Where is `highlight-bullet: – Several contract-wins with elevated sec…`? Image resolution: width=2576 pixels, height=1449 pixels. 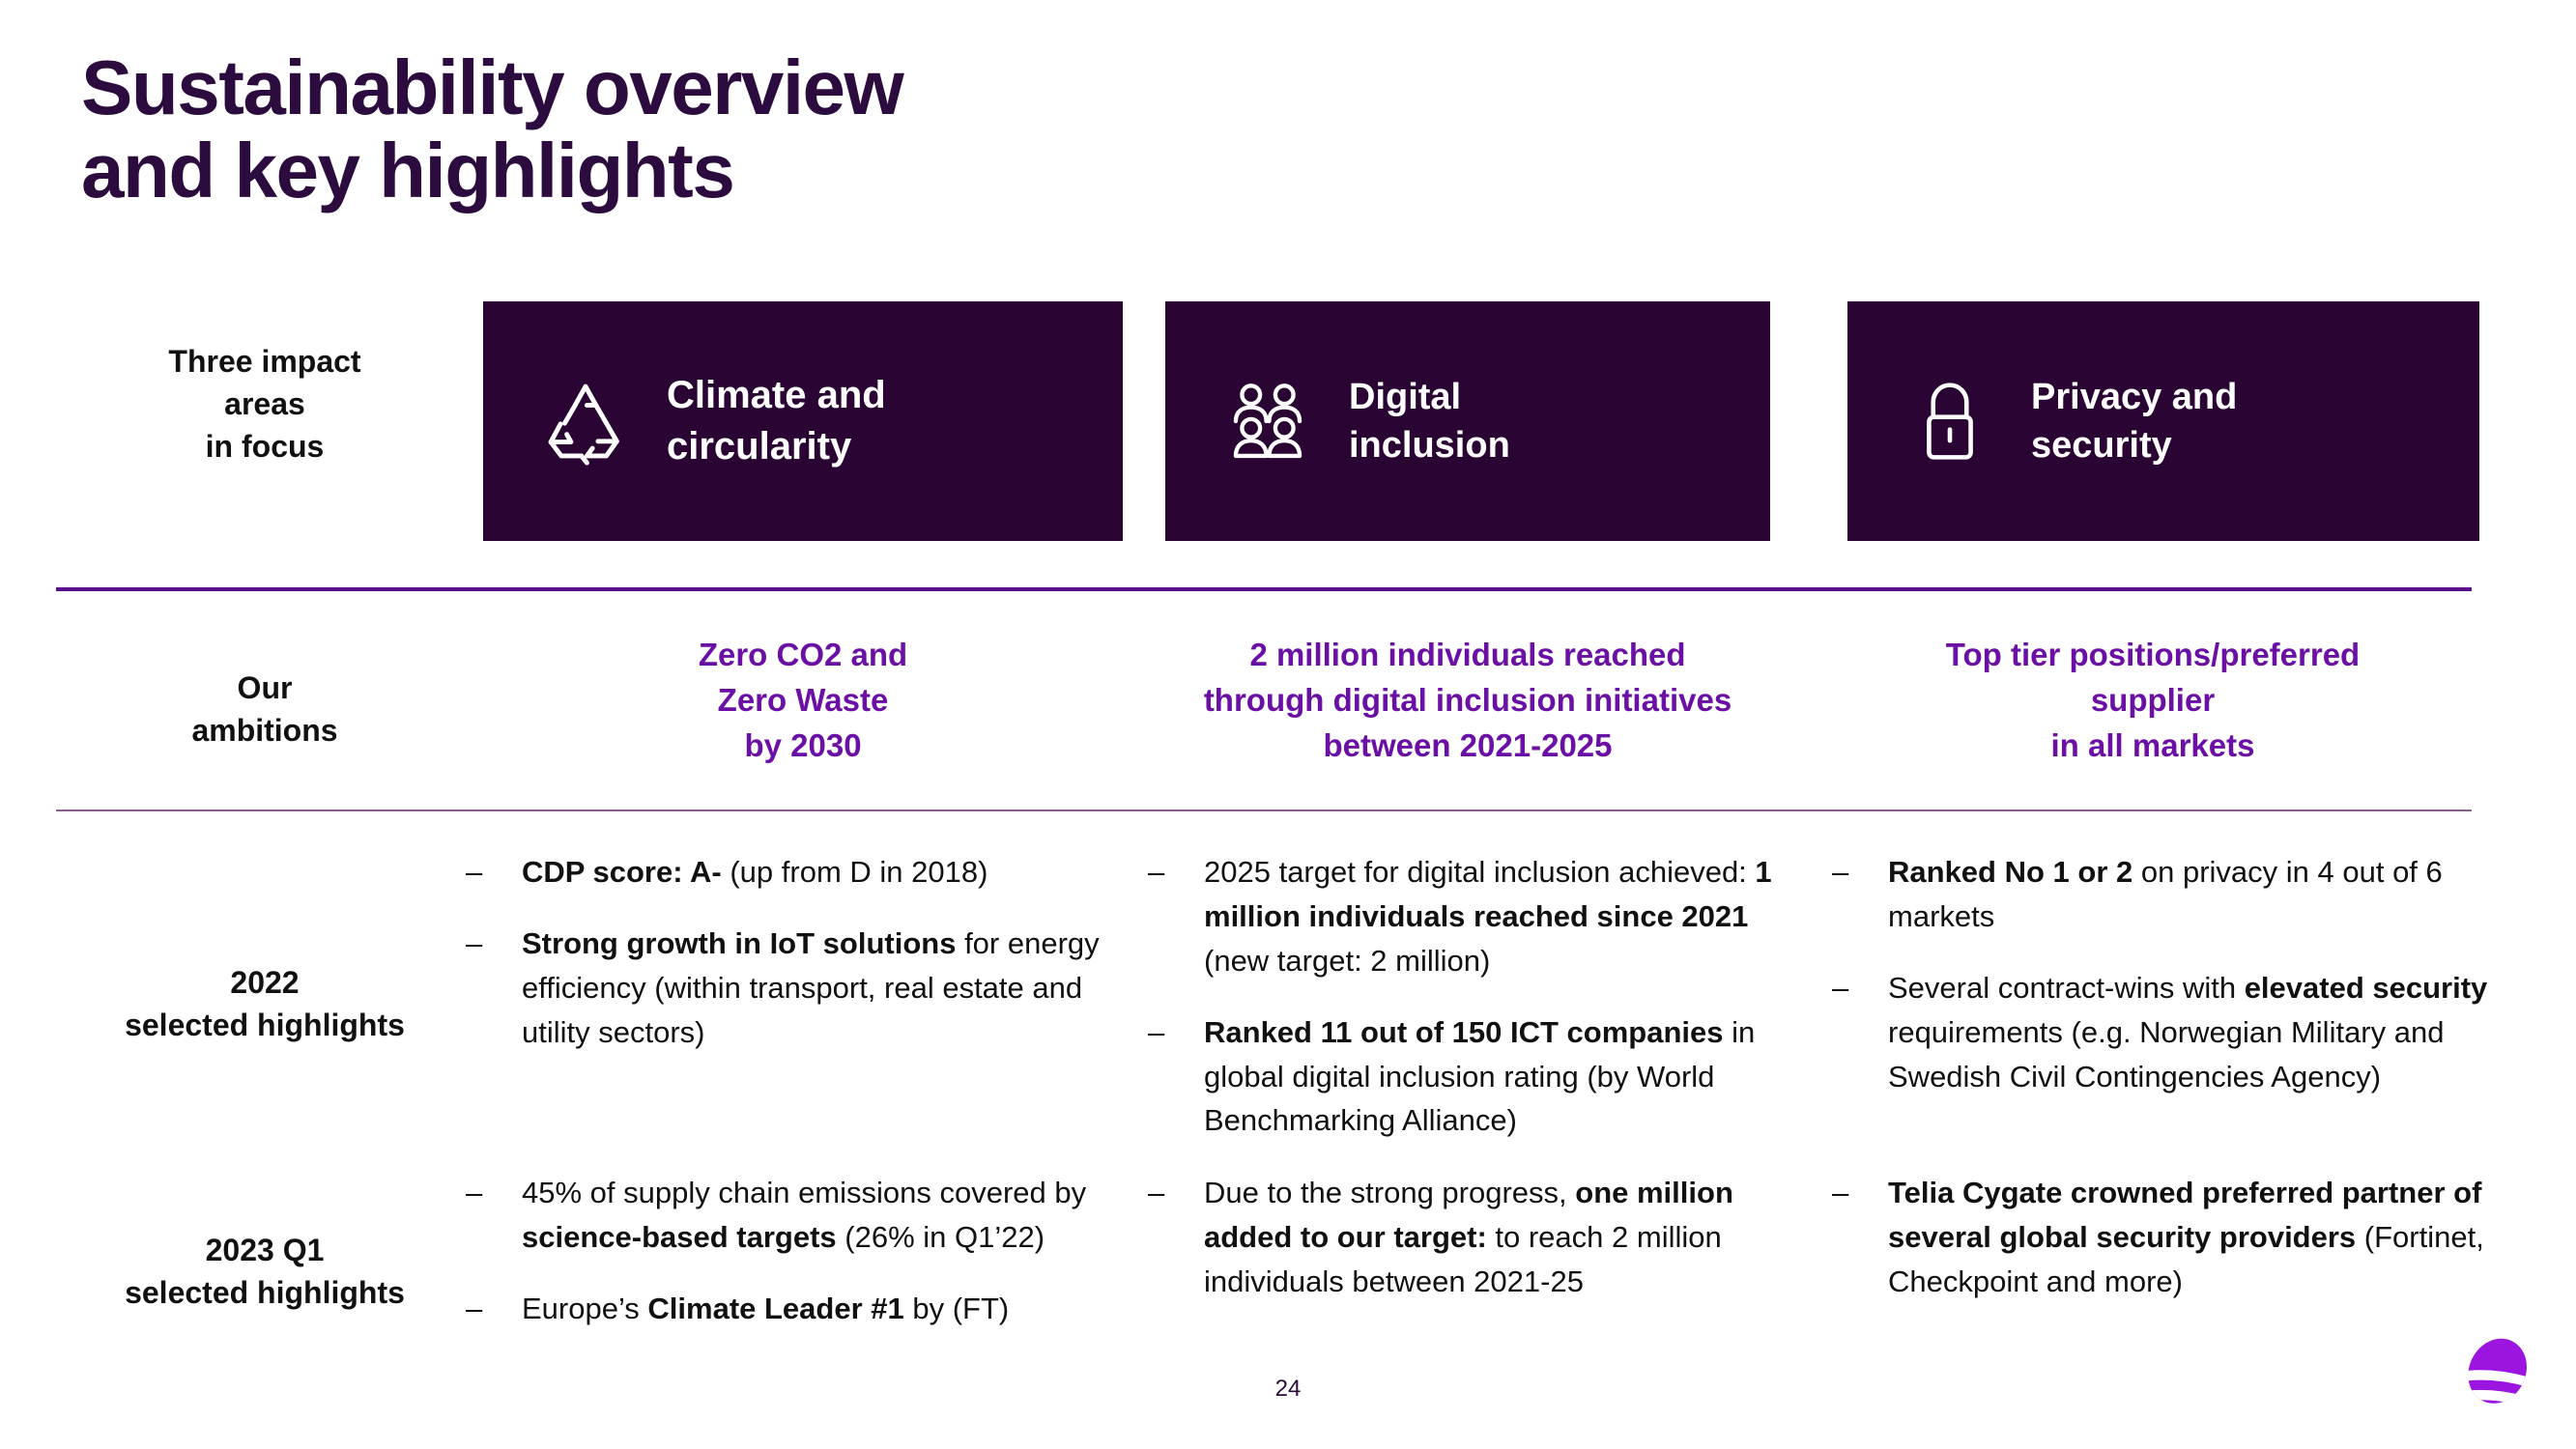 highlight-bullet: – Several contract-wins with elevated sec… is located at coordinates (2160, 1032).